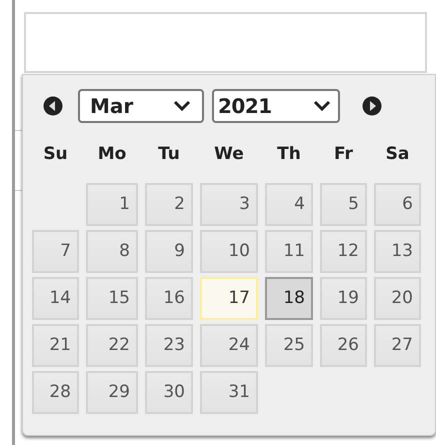  Describe the element at coordinates (112, 345) in the screenshot. I see `day-cell: 22` at that location.